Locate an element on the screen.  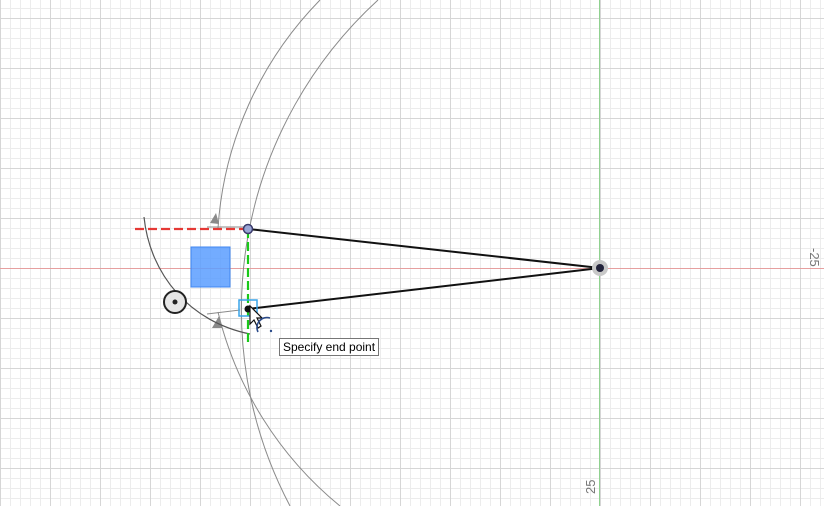
sketch-point-top is located at coordinates (248, 229).